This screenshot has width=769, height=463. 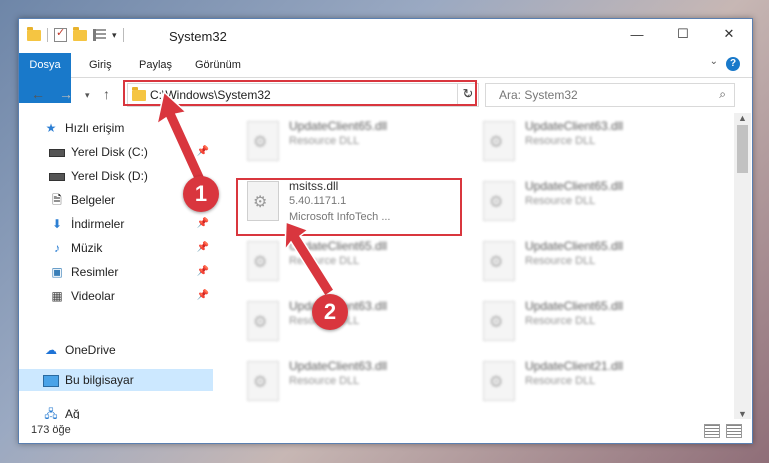 I want to click on music-icon: ♪, so click(x=57, y=248).